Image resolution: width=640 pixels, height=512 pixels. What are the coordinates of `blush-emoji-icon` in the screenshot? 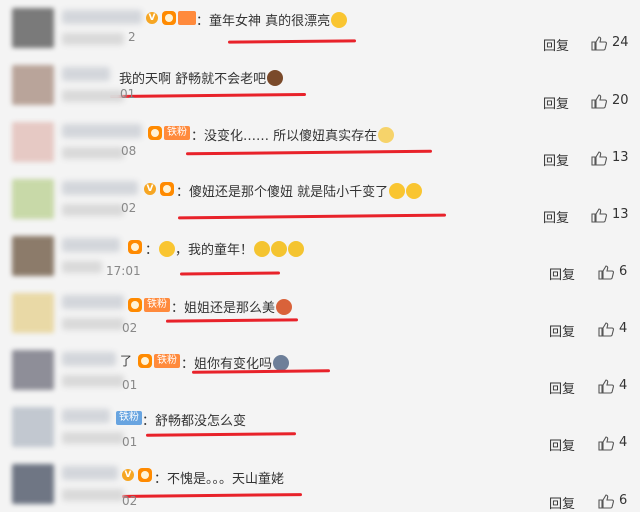 It's located at (284, 307).